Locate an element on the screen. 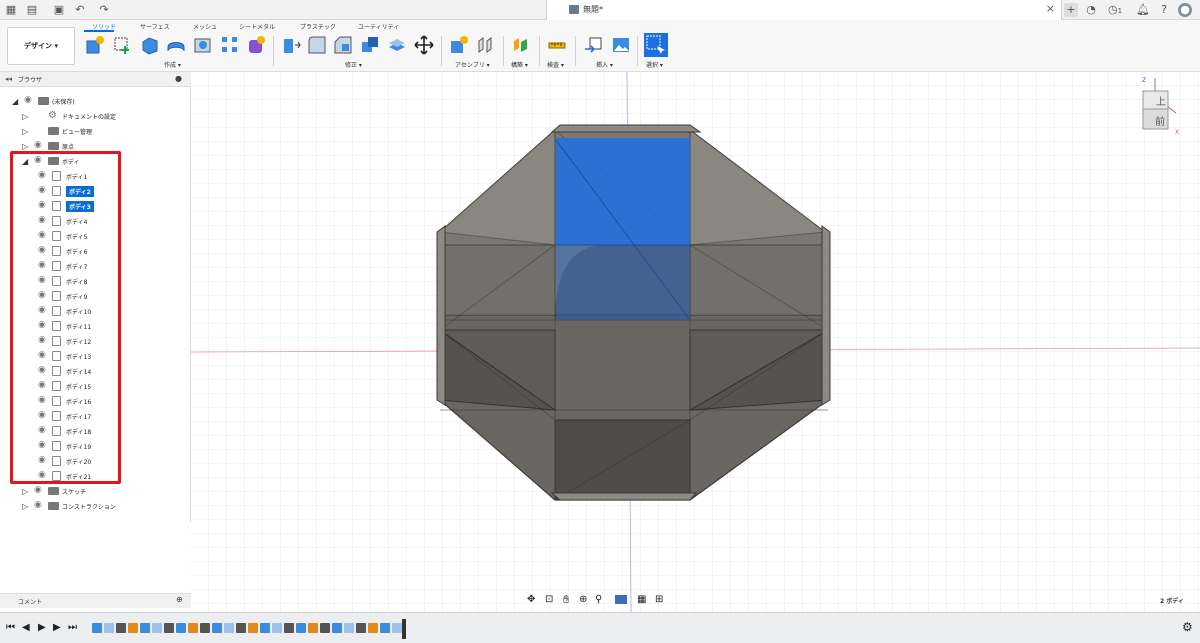 The width and height of the screenshot is (1200, 643). new-component-assembly-icon is located at coordinates (459, 45).